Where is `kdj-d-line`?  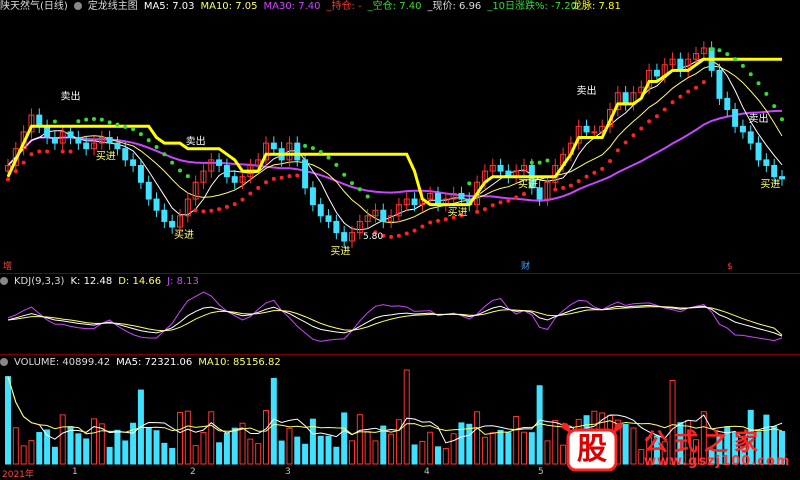 kdj-d-line is located at coordinates (395, 321).